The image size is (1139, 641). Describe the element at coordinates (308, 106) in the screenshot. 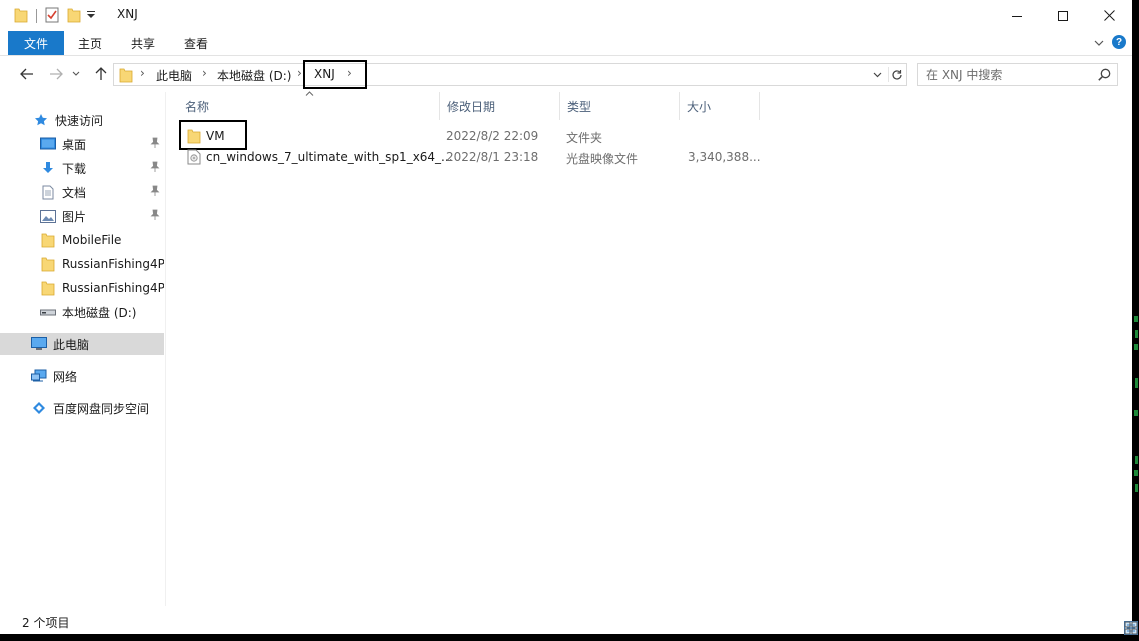

I see `column-header-name: 名称` at that location.